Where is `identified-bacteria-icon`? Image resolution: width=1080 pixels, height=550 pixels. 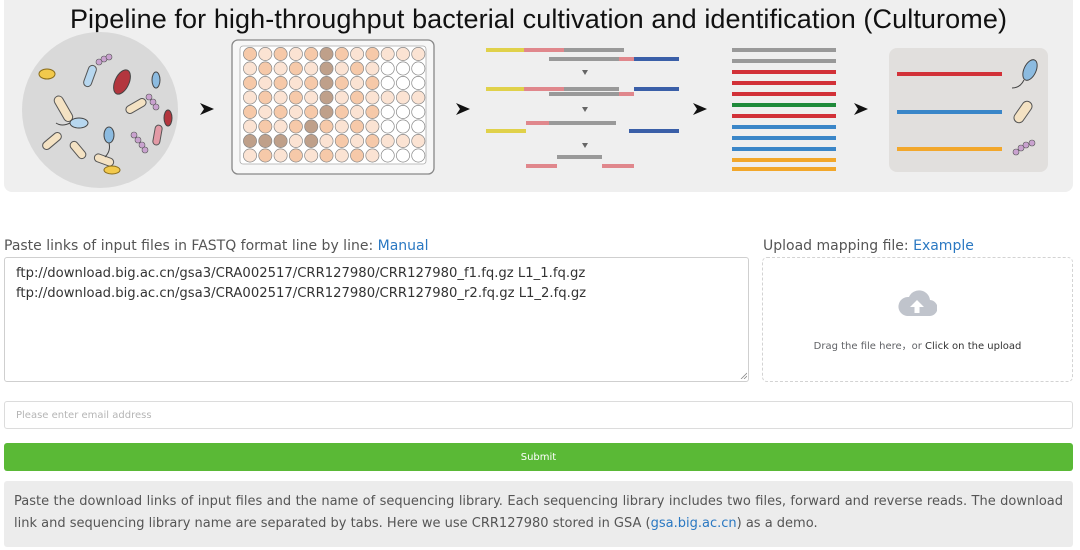 identified-bacteria-icon is located at coordinates (968, 110).